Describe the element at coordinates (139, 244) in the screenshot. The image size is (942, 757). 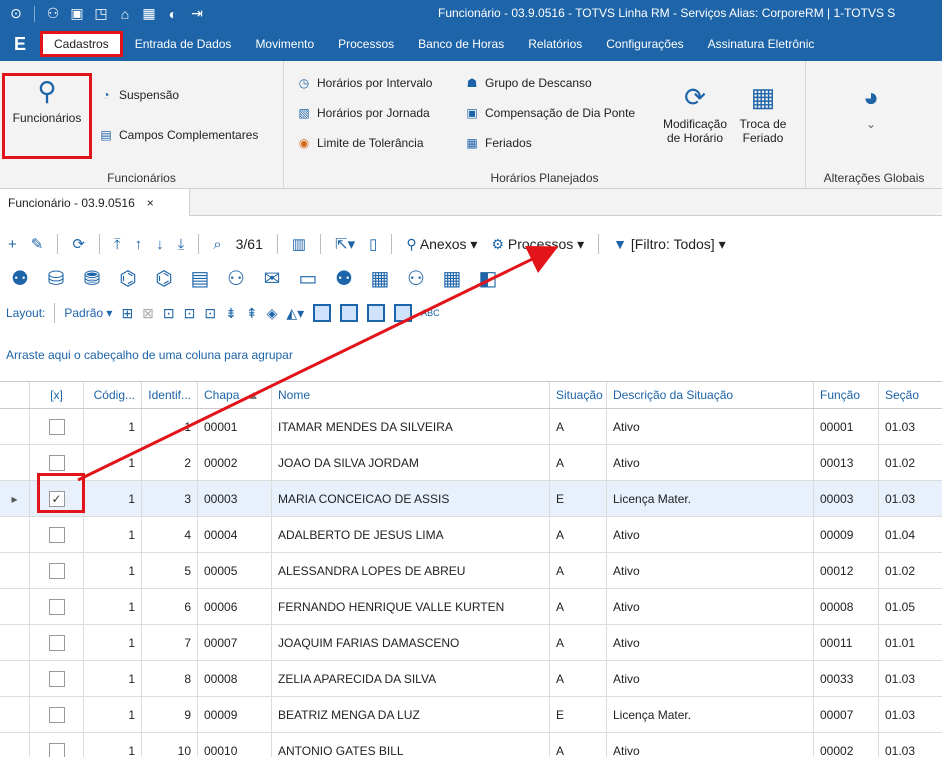
I see `previous-record-icon: ↑` at that location.